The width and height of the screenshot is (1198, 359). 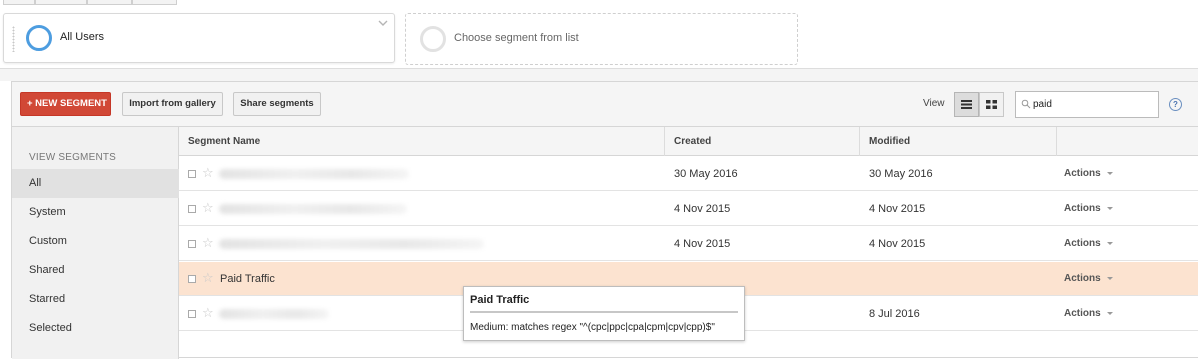 I want to click on selected-segment-label: All Users, so click(x=82, y=37).